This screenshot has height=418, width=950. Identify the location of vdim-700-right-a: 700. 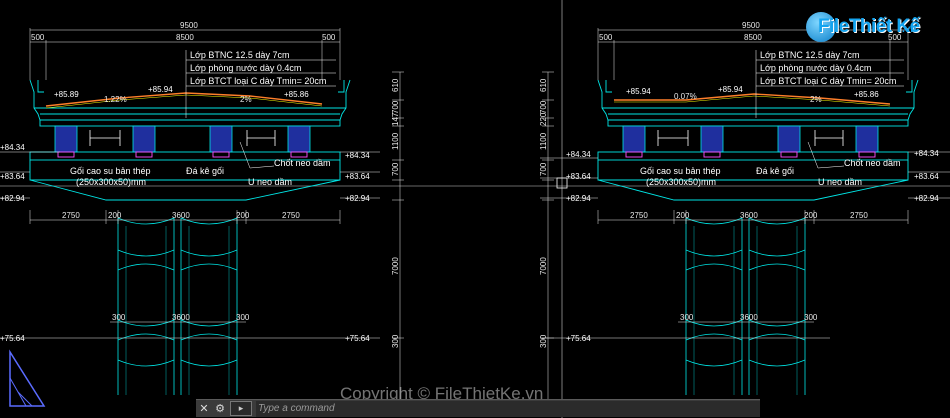
(543, 107).